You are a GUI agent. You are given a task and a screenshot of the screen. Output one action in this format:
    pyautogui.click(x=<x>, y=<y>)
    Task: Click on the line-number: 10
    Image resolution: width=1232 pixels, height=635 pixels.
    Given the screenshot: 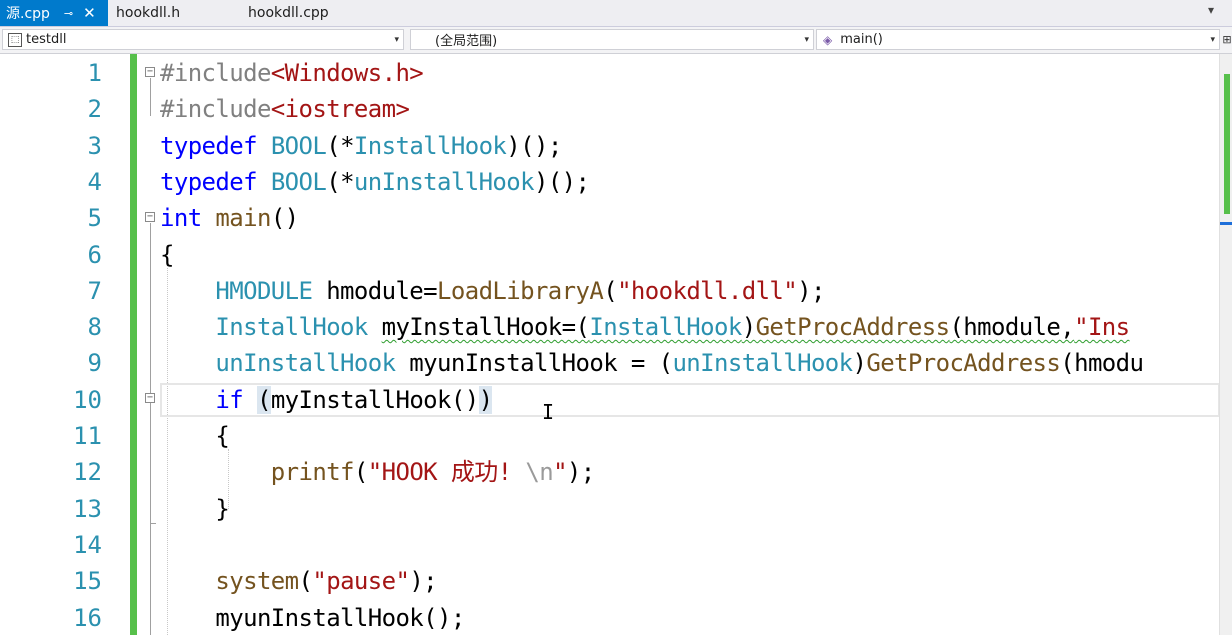 What is the action you would take?
    pyautogui.click(x=87, y=399)
    